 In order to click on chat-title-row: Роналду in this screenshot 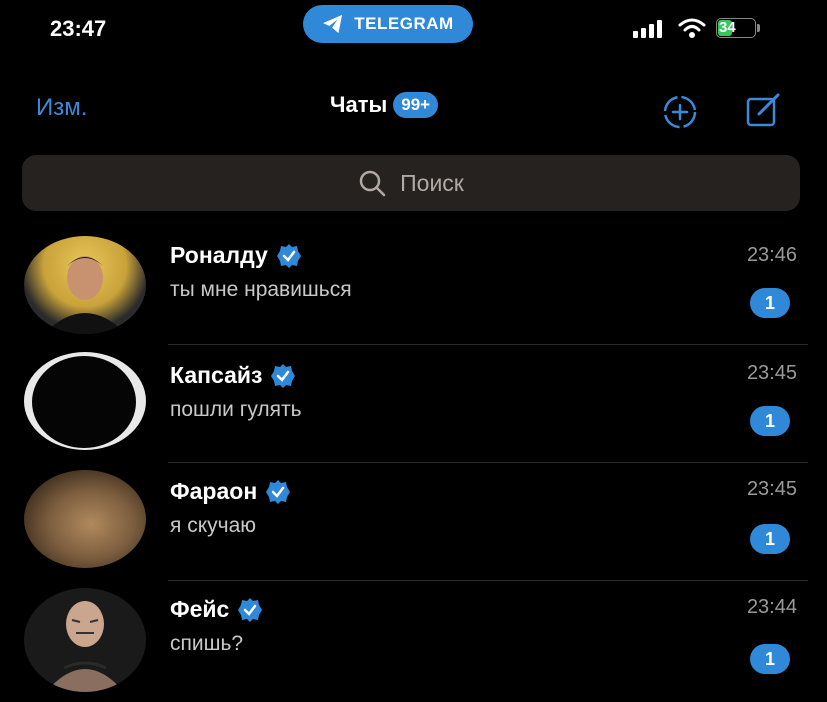, I will do `click(236, 255)`.